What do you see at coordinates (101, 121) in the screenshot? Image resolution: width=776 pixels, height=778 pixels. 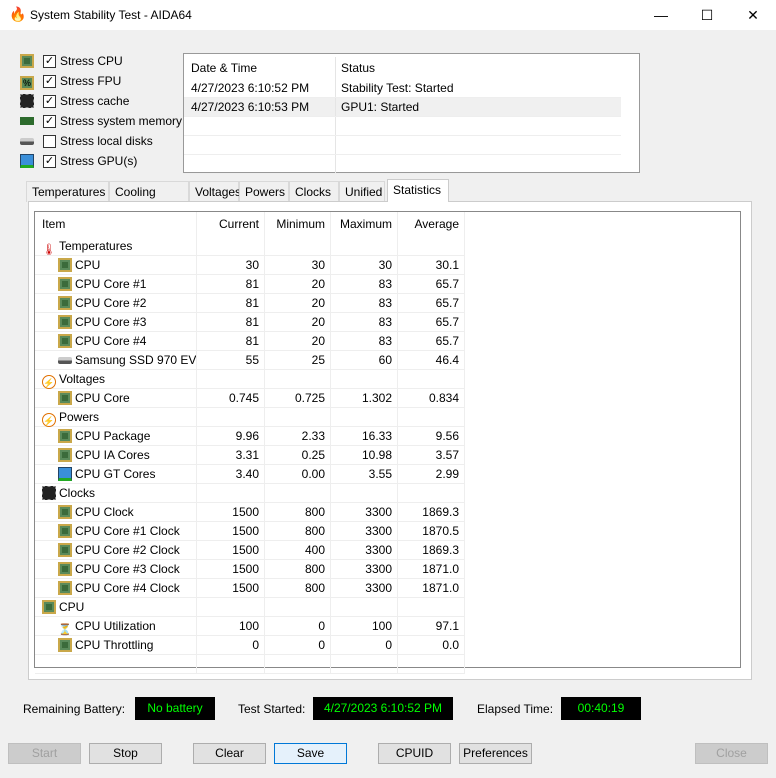 I see `stress-option-3: ✓ Stress system memory` at bounding box center [101, 121].